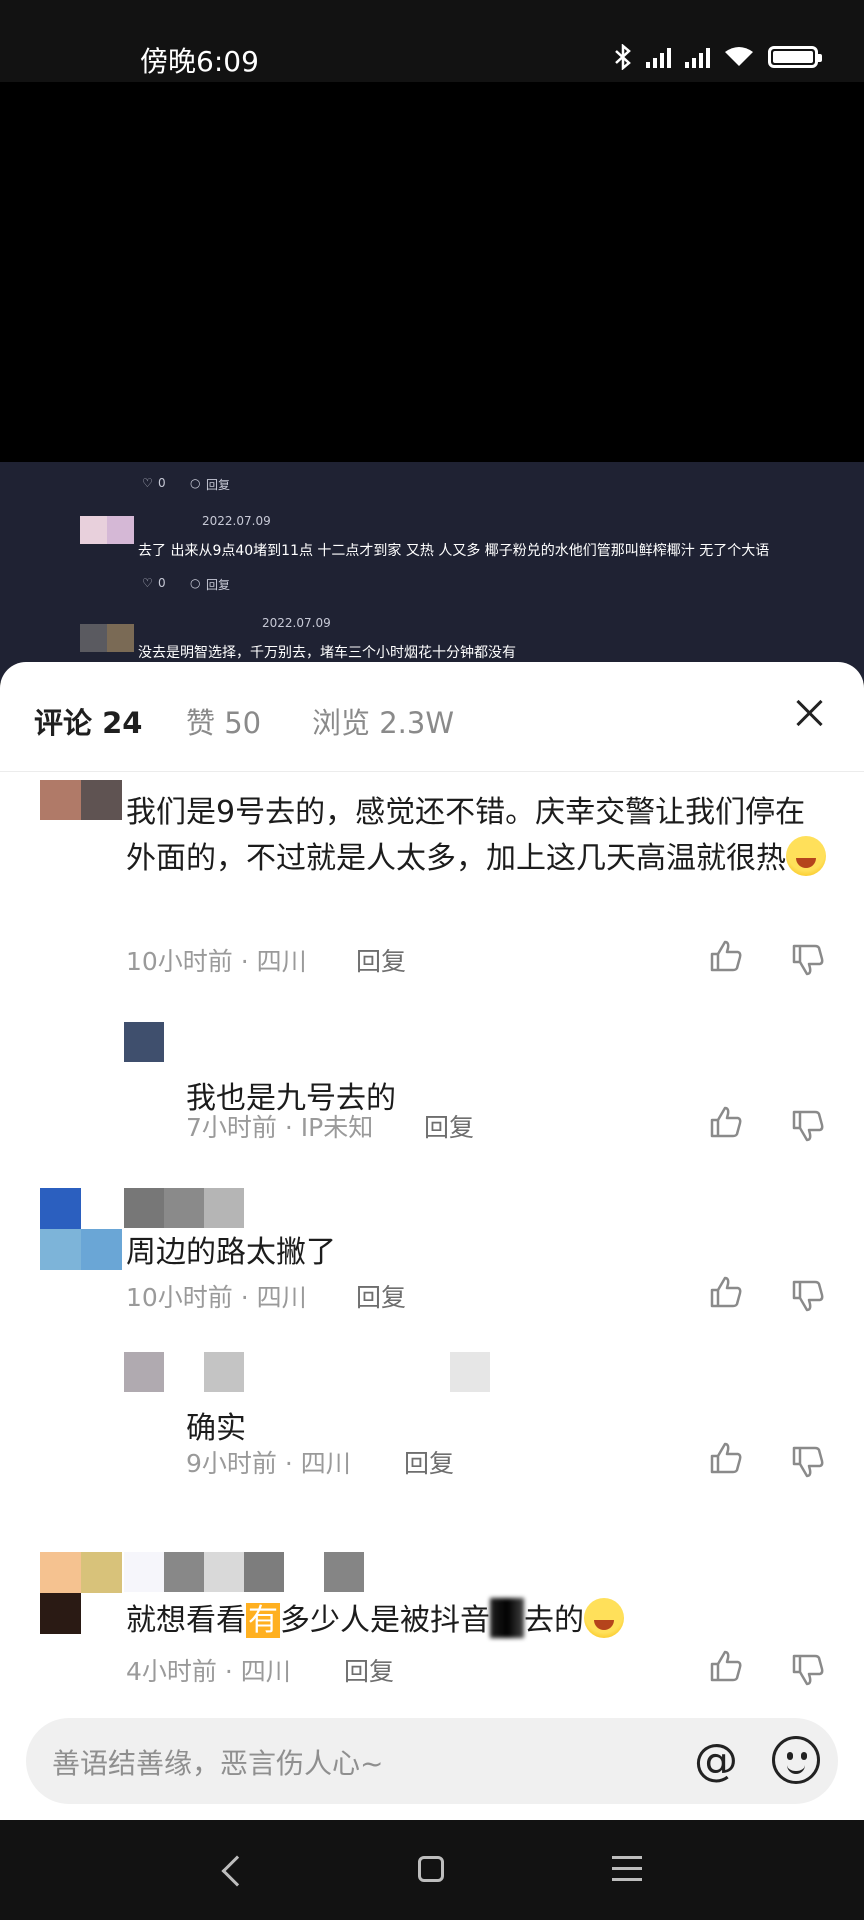 The height and width of the screenshot is (1920, 864). I want to click on comment-meta: 4小时前 · 四川, so click(208, 1671).